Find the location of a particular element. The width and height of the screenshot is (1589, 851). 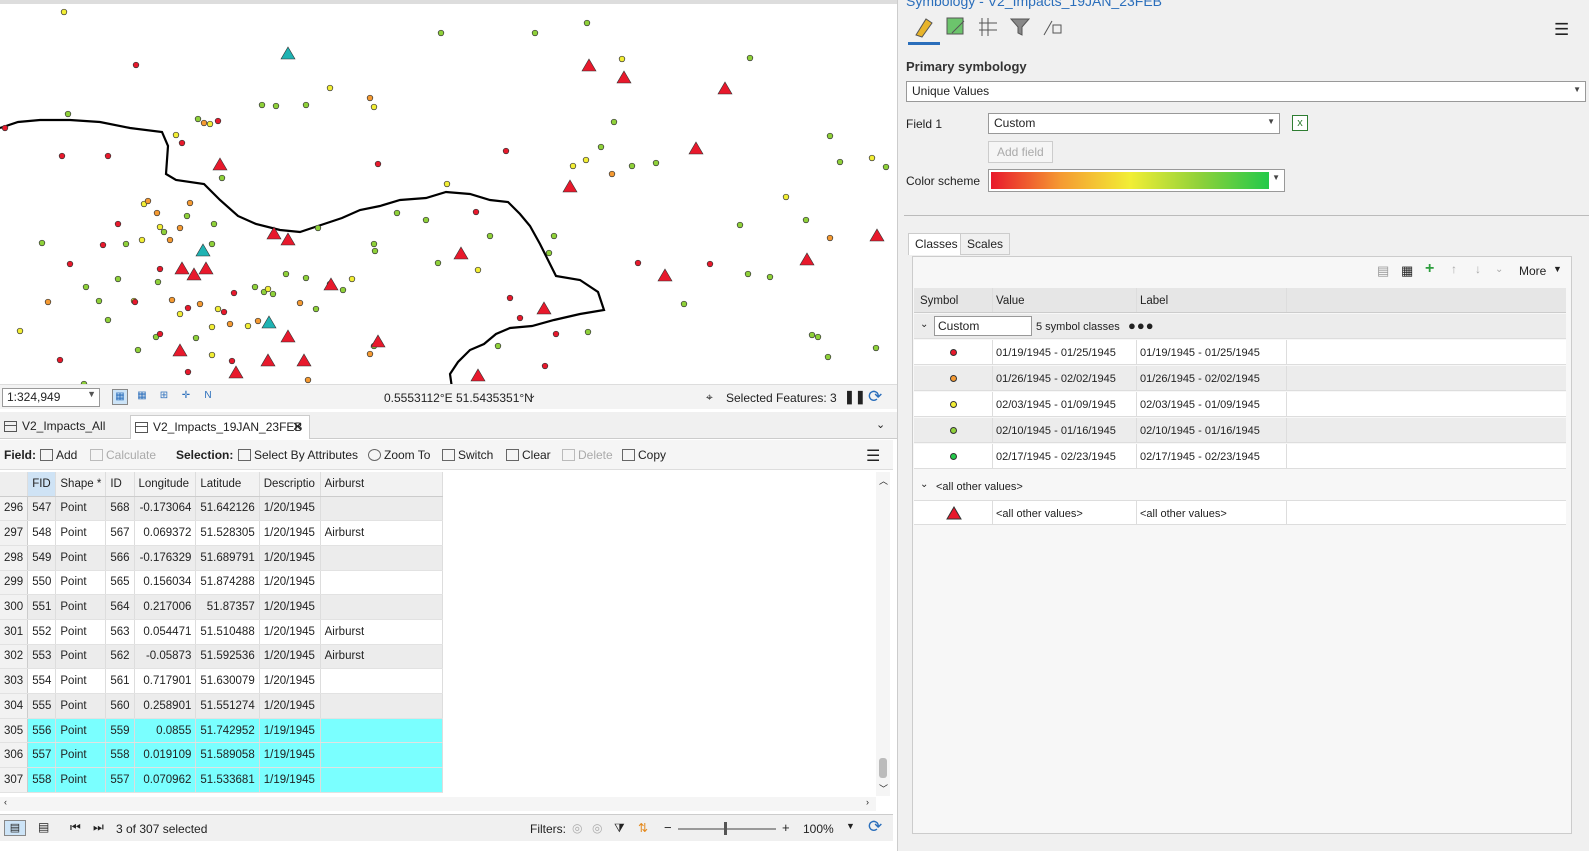

symbol-layer-drawing-icon is located at coordinates (988, 27).